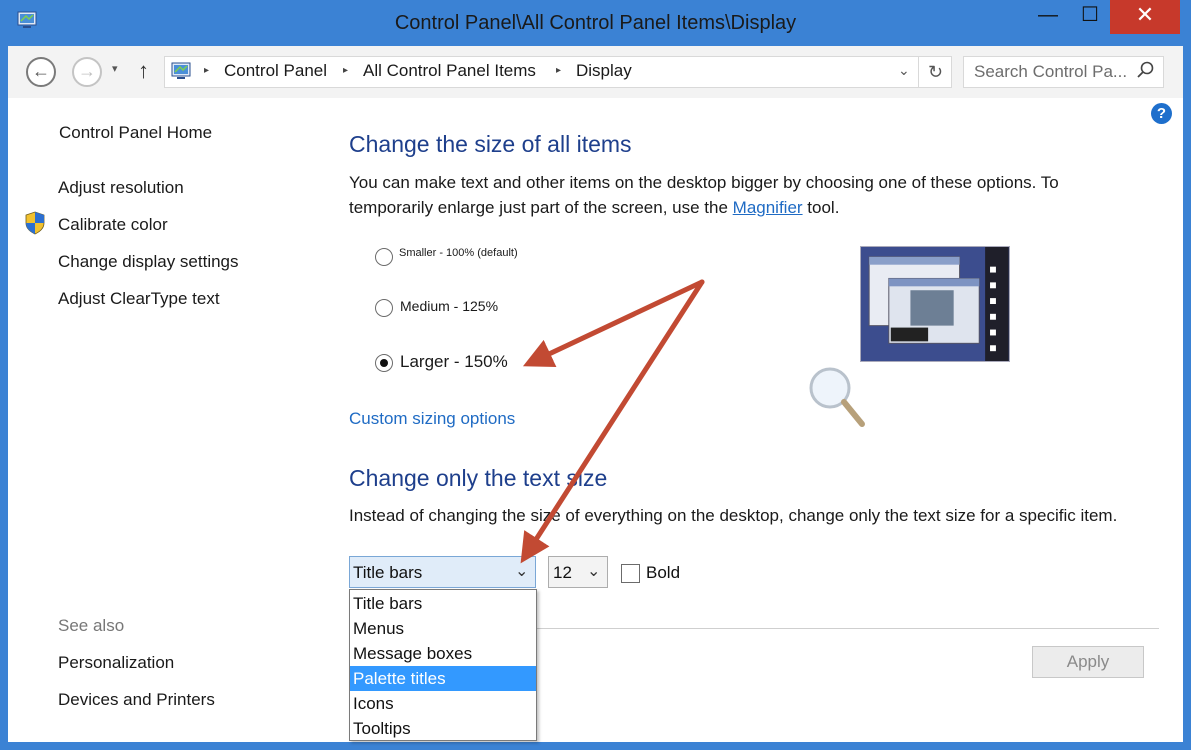 The image size is (1191, 750). I want to click on shield-icon, so click(35, 223).